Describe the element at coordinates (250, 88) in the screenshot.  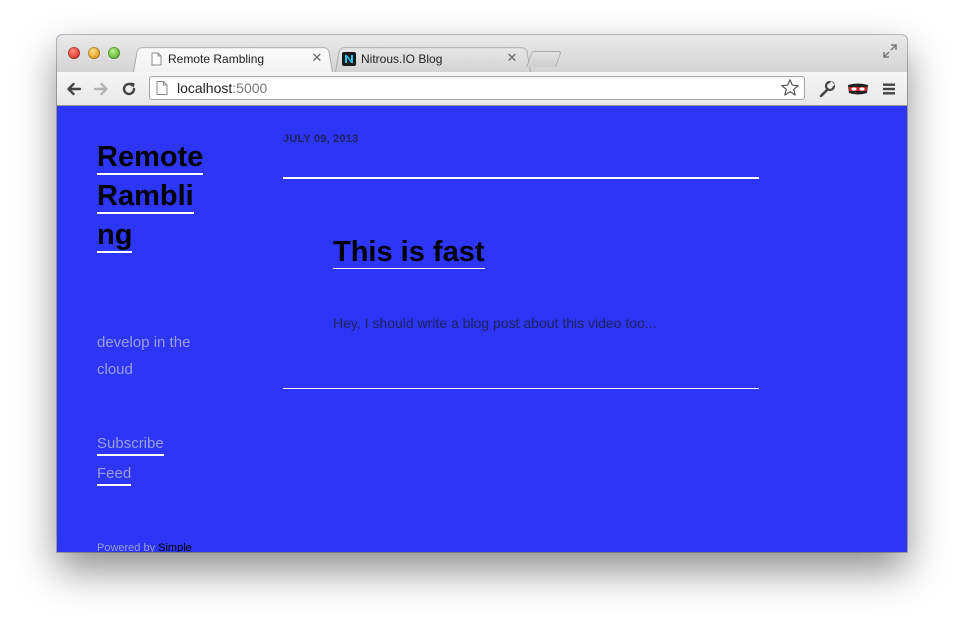
I see `url-port: :5000` at that location.